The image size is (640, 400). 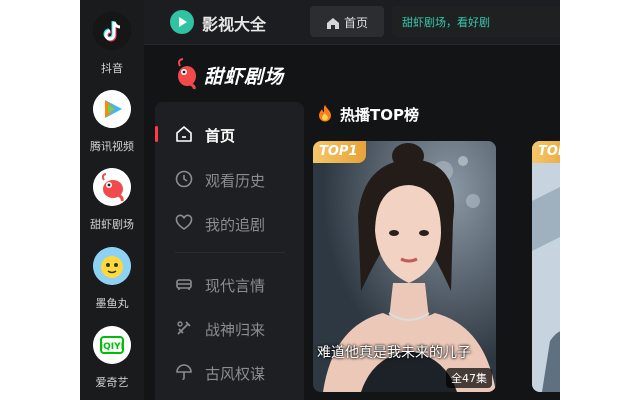 What do you see at coordinates (112, 224) in the screenshot?
I see `dock-label: 甜虾剧场` at bounding box center [112, 224].